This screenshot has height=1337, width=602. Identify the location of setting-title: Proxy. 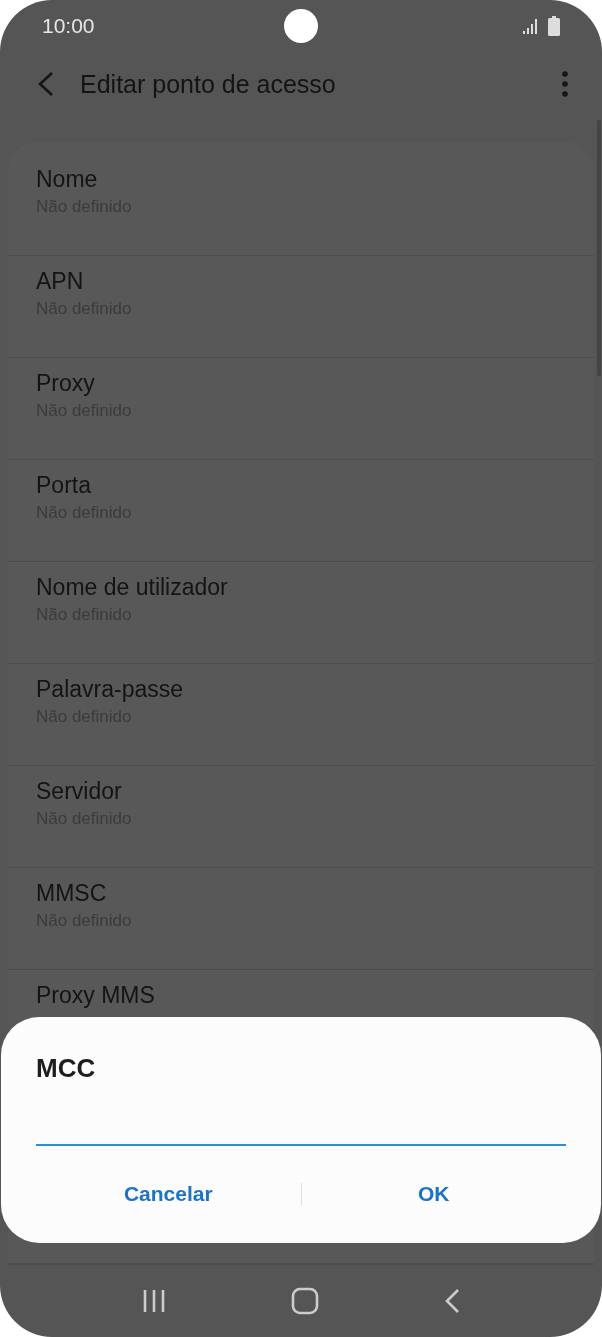
(65, 383).